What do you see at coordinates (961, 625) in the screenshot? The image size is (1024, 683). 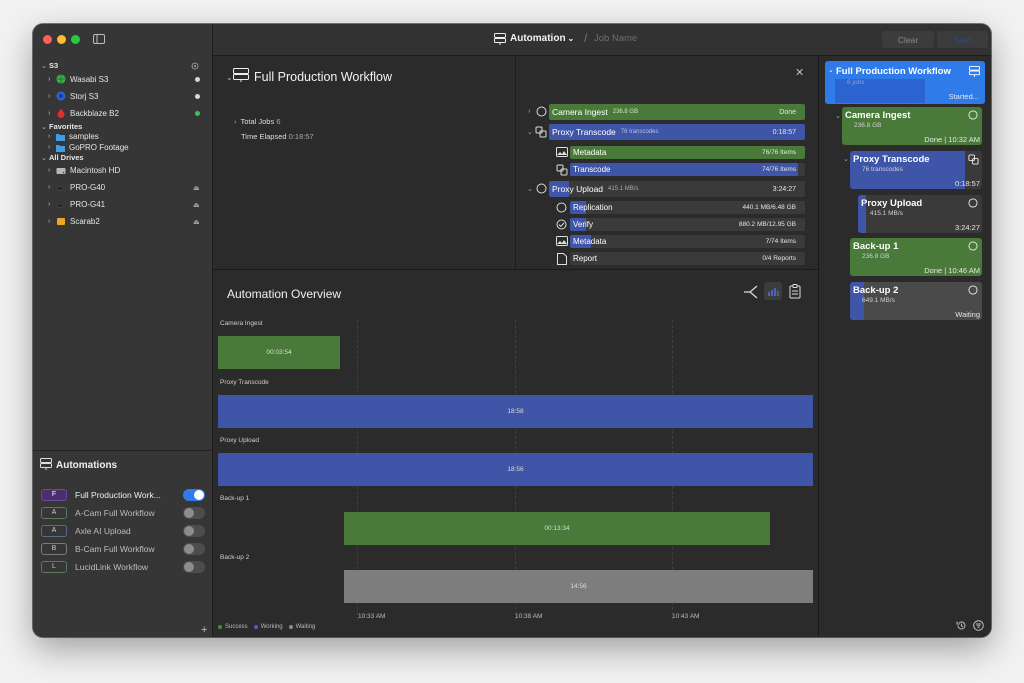 I see `history-icon` at bounding box center [961, 625].